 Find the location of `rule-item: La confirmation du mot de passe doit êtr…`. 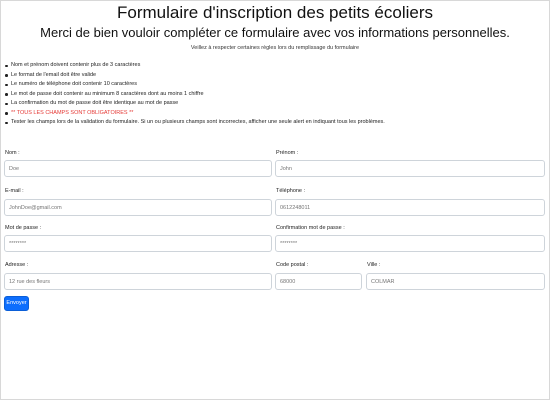

rule-item: La confirmation du mot de passe doit êtr… is located at coordinates (265, 104).